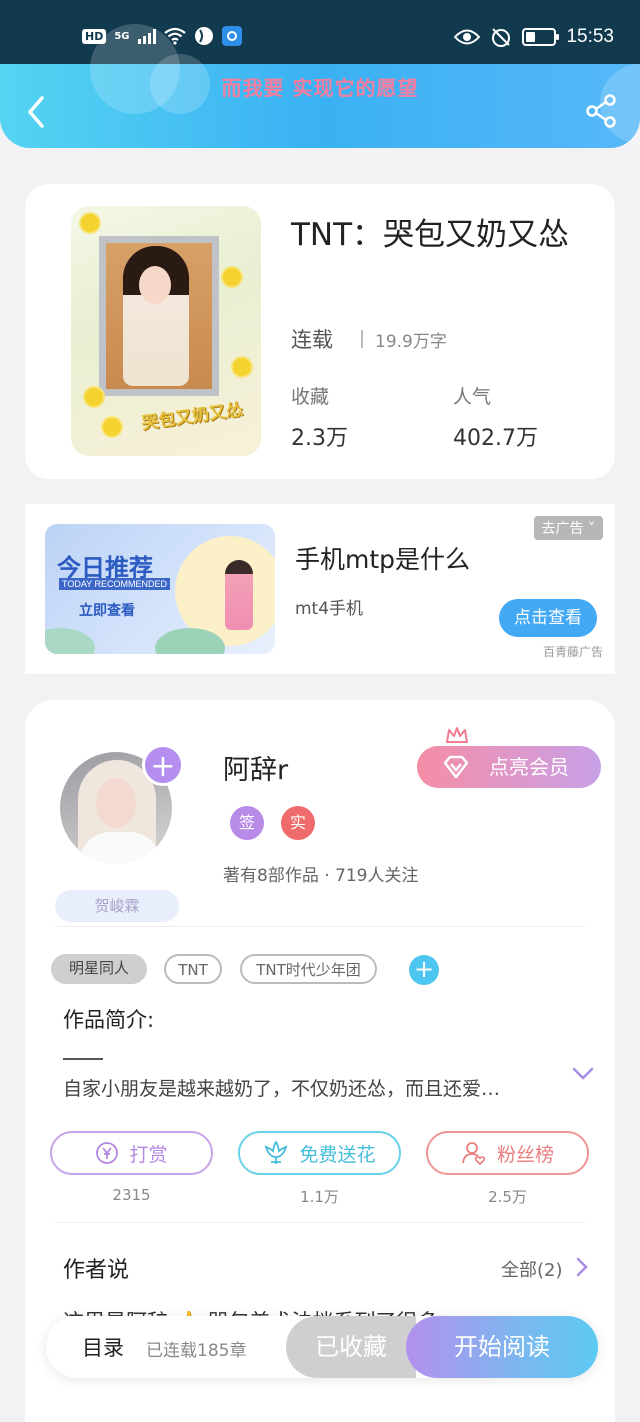 The image size is (640, 1422). I want to click on browser-globe-icon, so click(203, 36).